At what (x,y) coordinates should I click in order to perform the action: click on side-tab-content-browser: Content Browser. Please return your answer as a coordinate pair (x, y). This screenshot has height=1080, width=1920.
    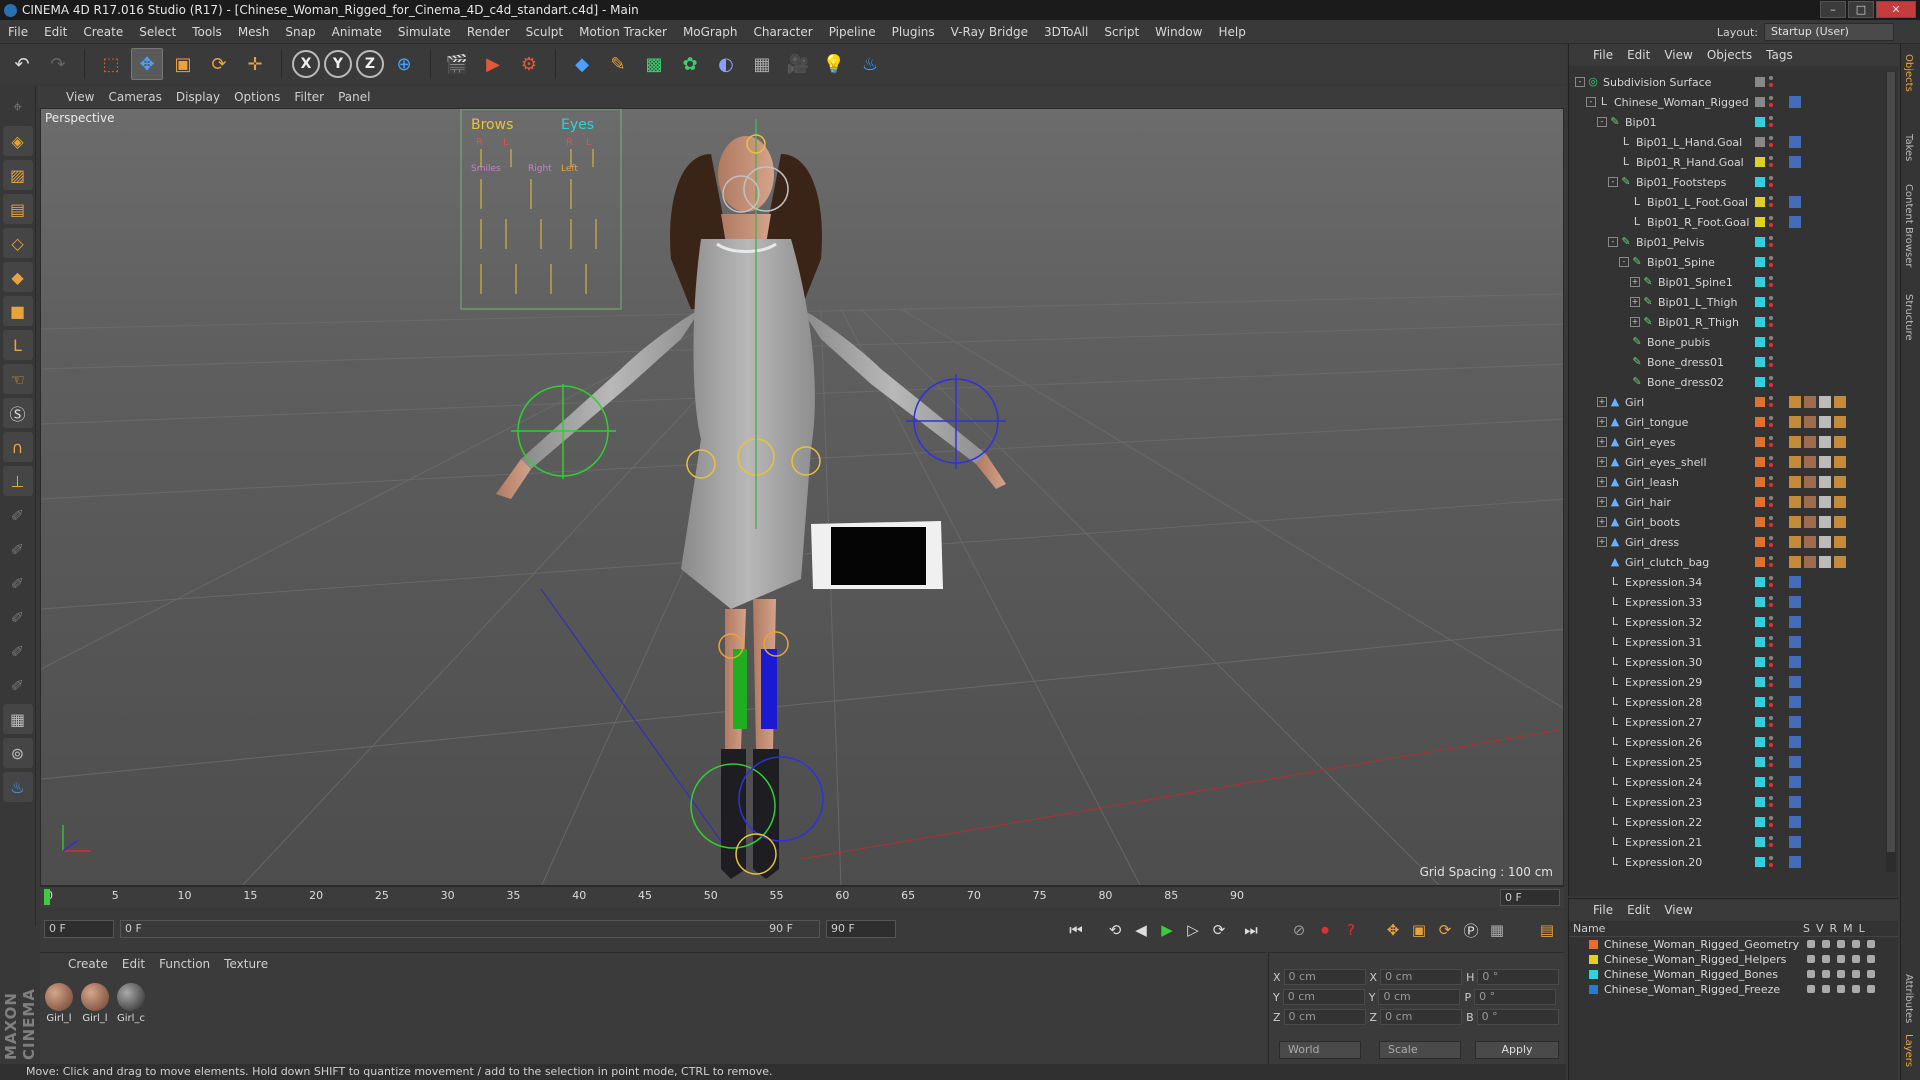
    Looking at the image, I should click on (1908, 225).